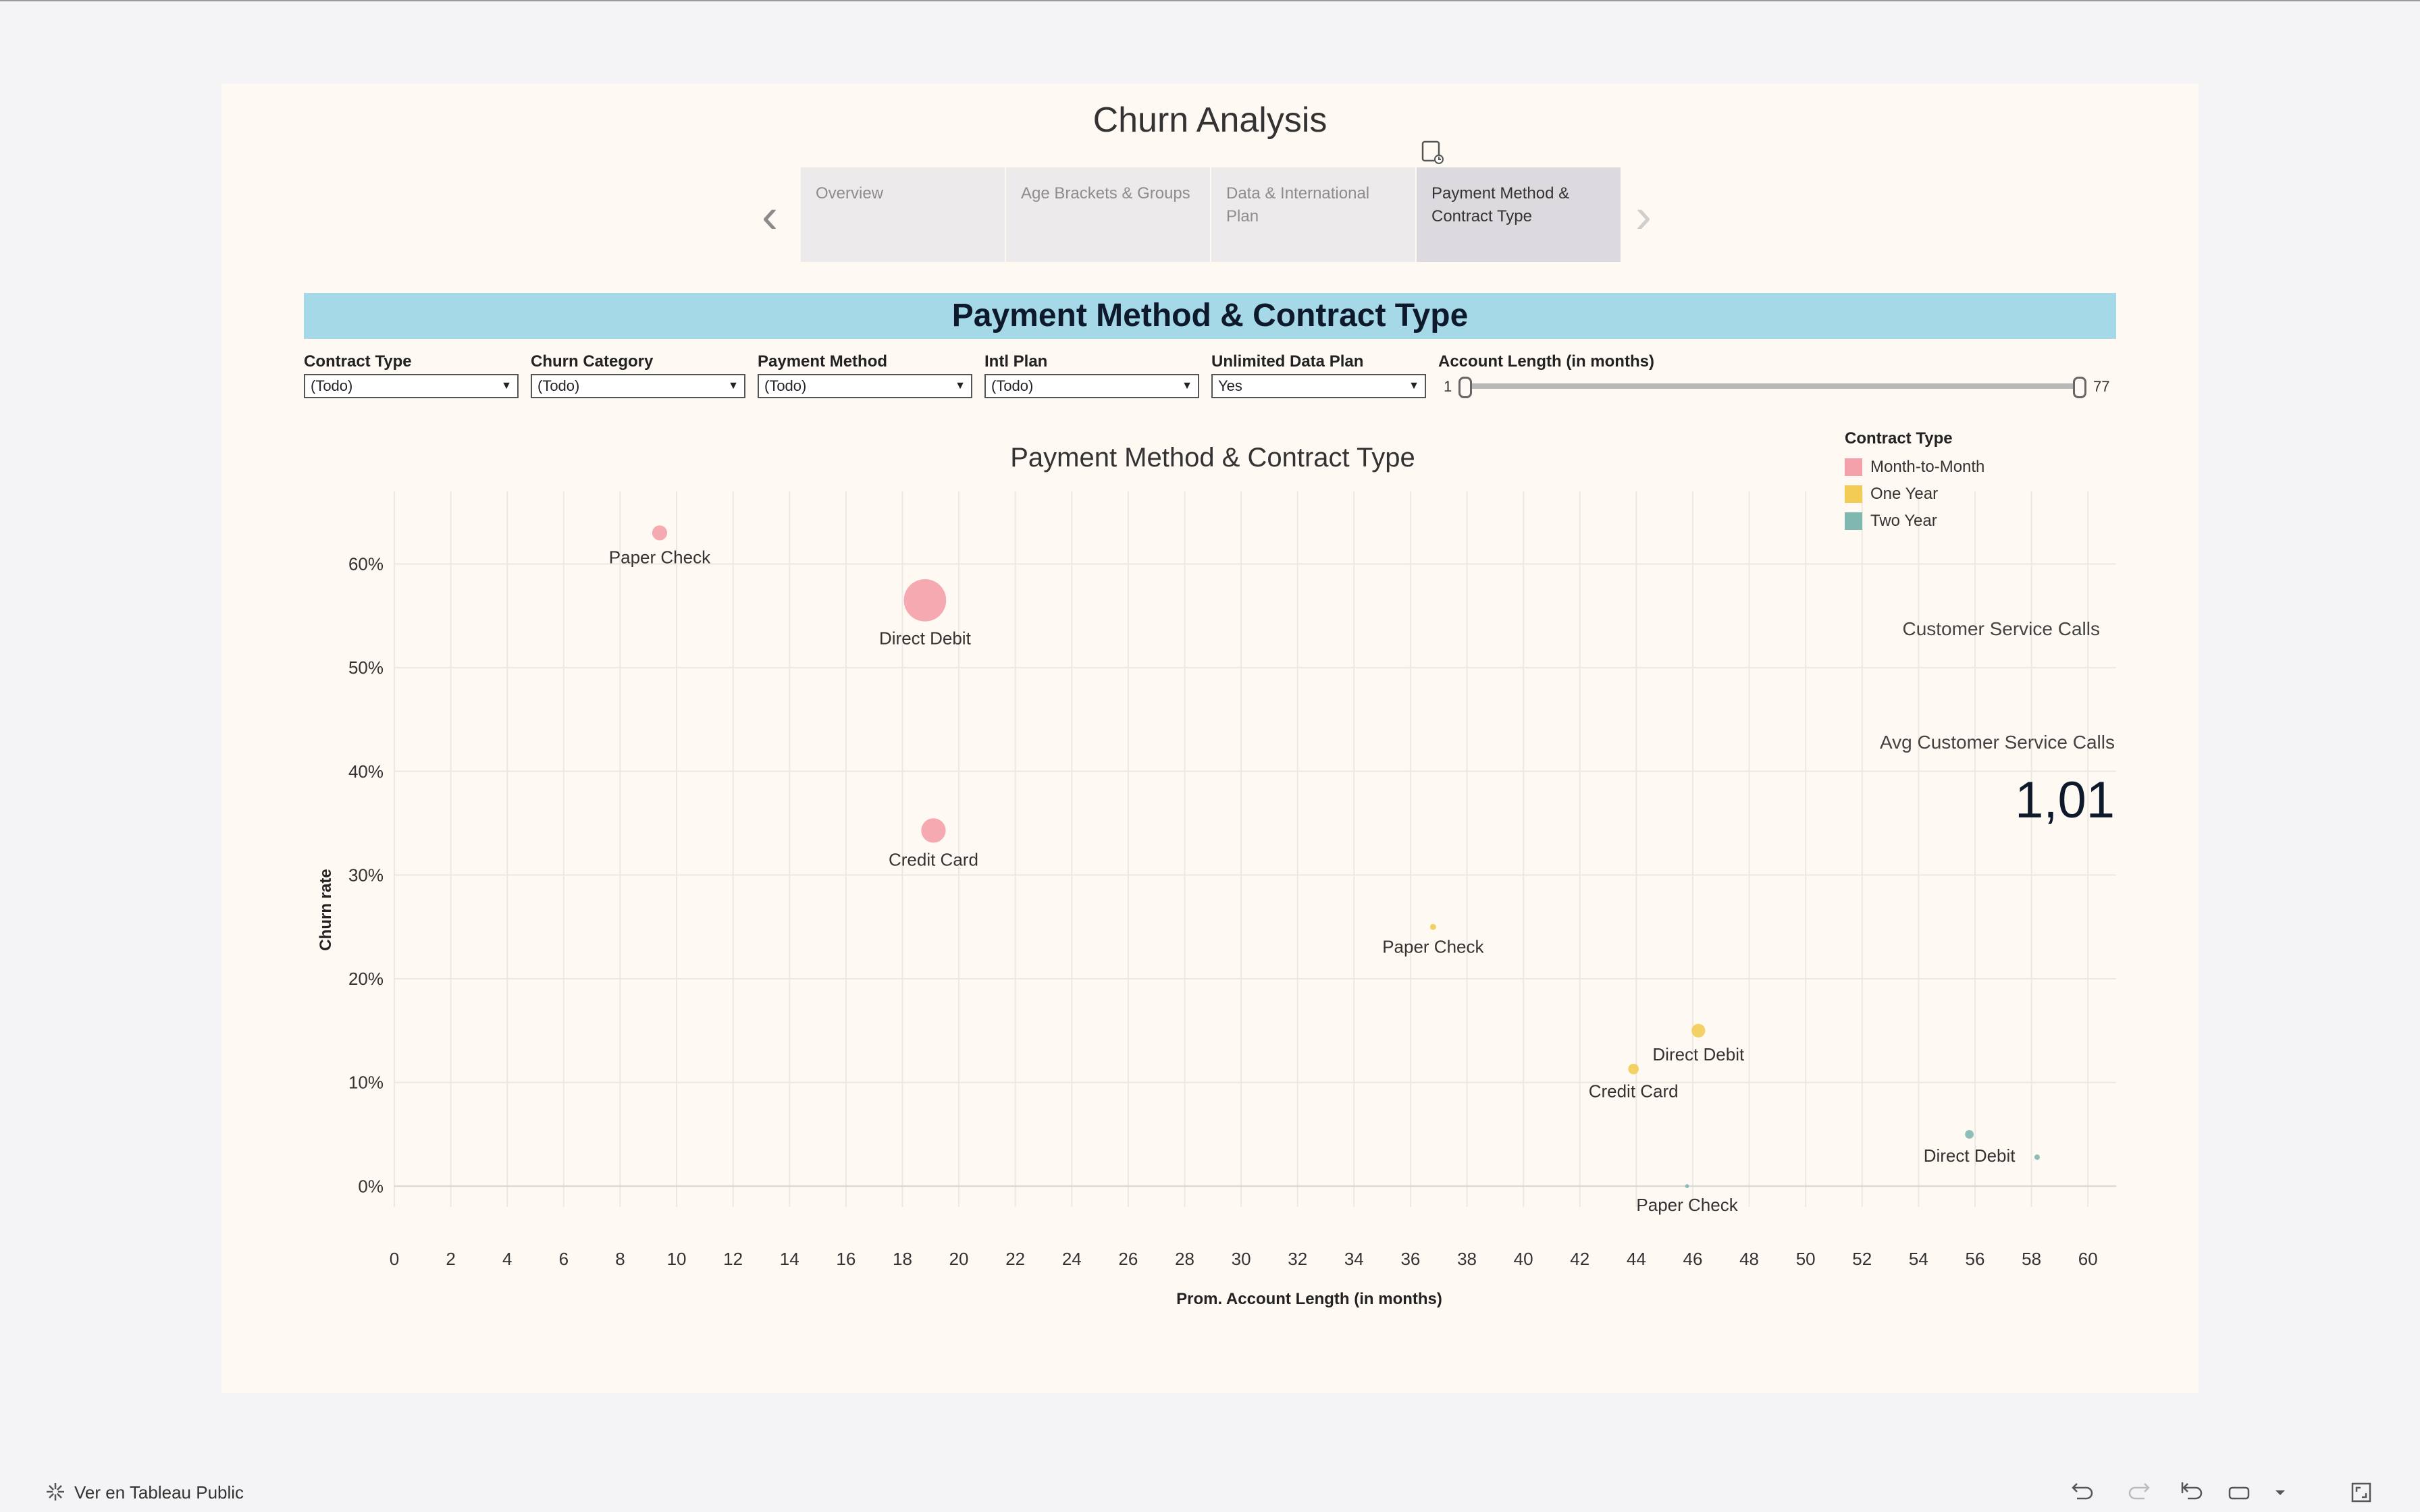 This screenshot has height=1512, width=2420. I want to click on x-tick-label: 22, so click(1015, 1259).